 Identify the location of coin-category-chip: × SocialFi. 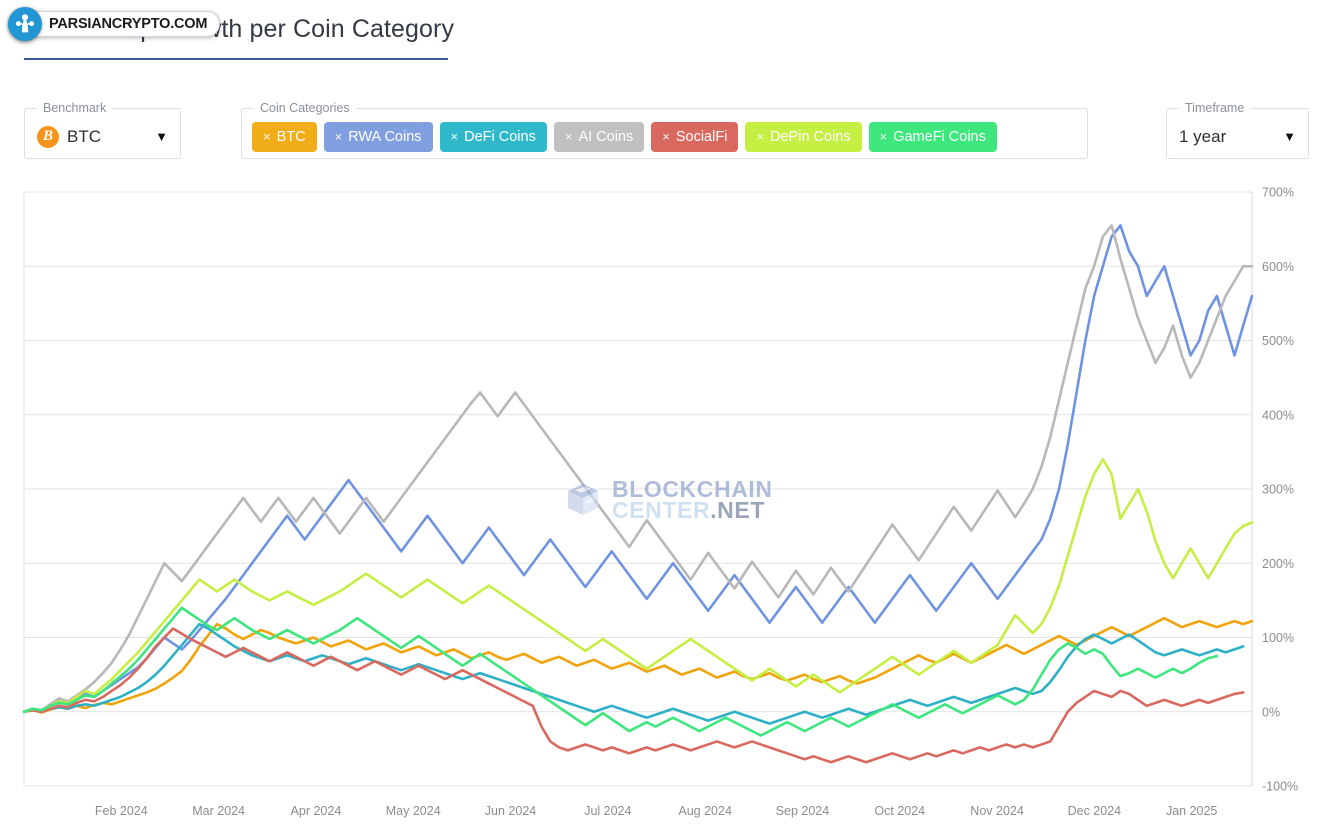
(695, 136).